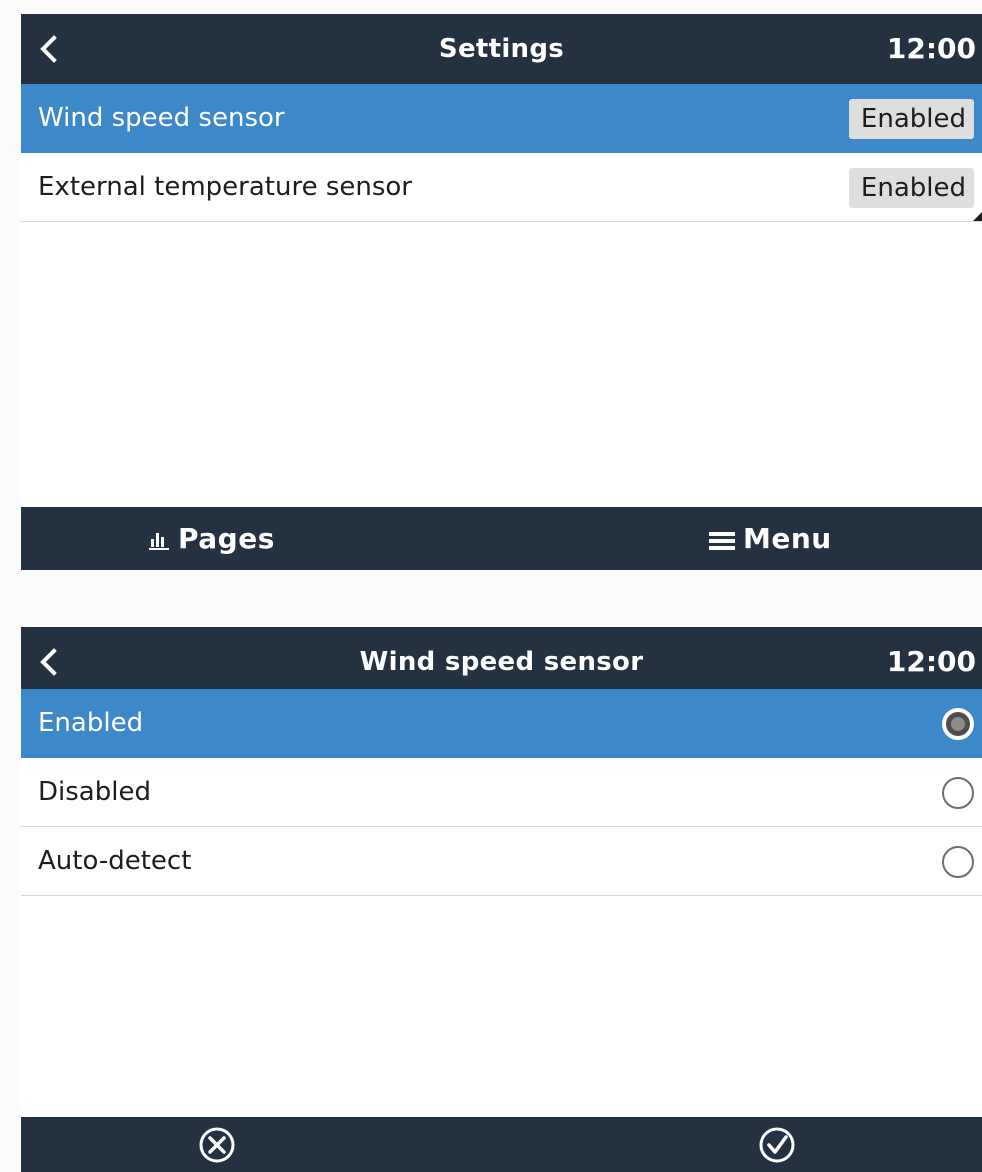  What do you see at coordinates (225, 187) in the screenshot?
I see `settings-item-label: External temperature sensor` at bounding box center [225, 187].